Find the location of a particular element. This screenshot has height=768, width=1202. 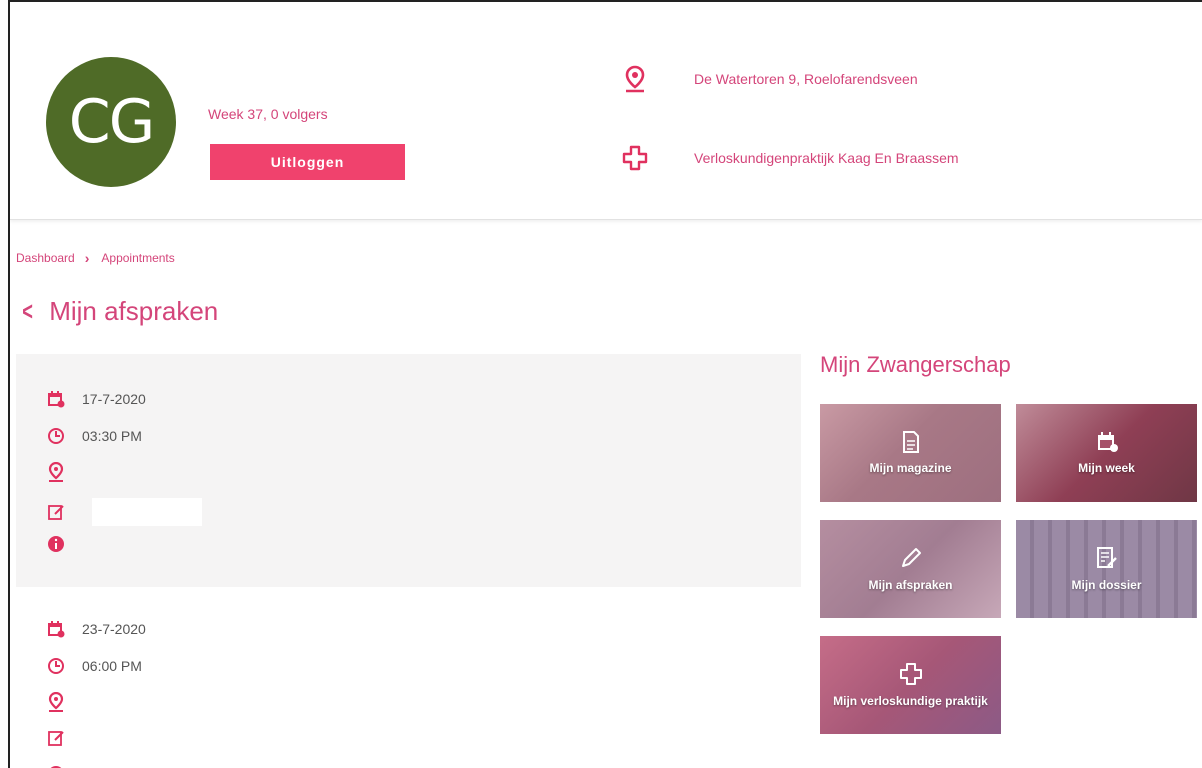

tile-label: Mijn week is located at coordinates (1106, 468).